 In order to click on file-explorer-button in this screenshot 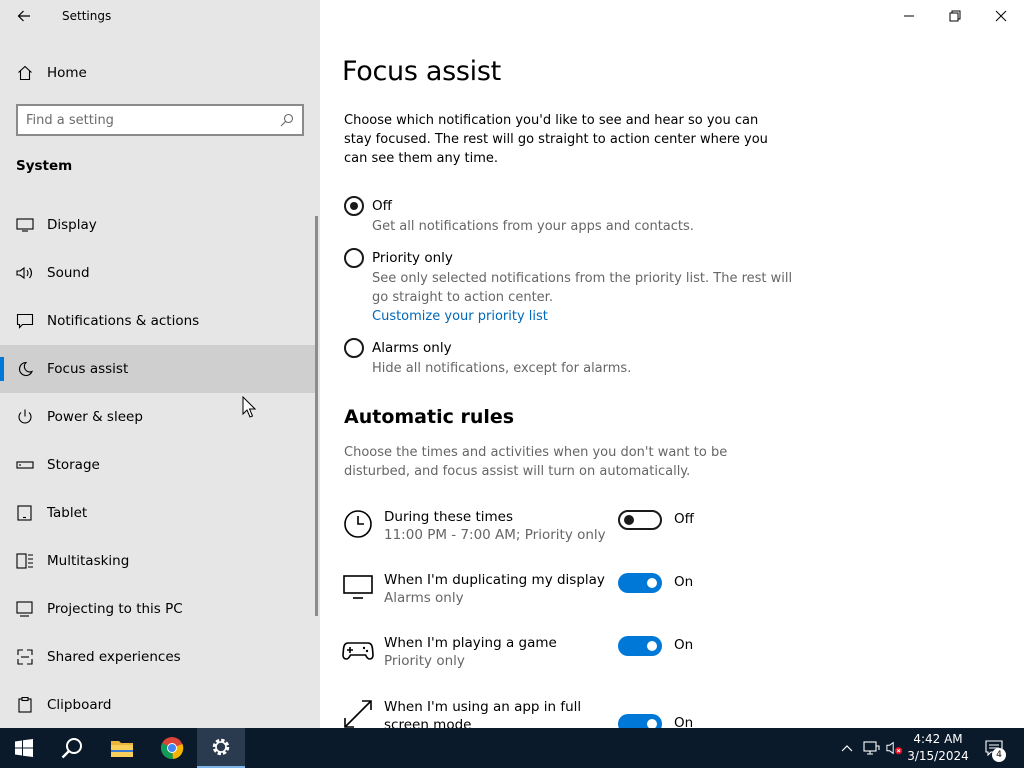, I will do `click(122, 748)`.